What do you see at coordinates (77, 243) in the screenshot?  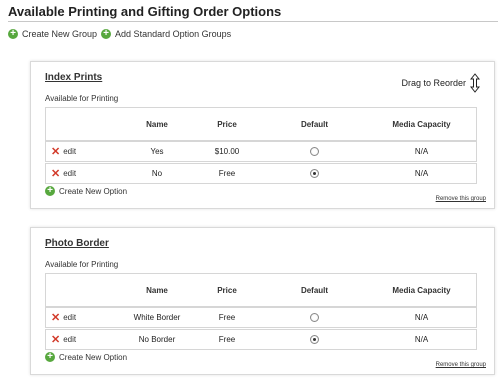 I see `group-title: Photo Border` at bounding box center [77, 243].